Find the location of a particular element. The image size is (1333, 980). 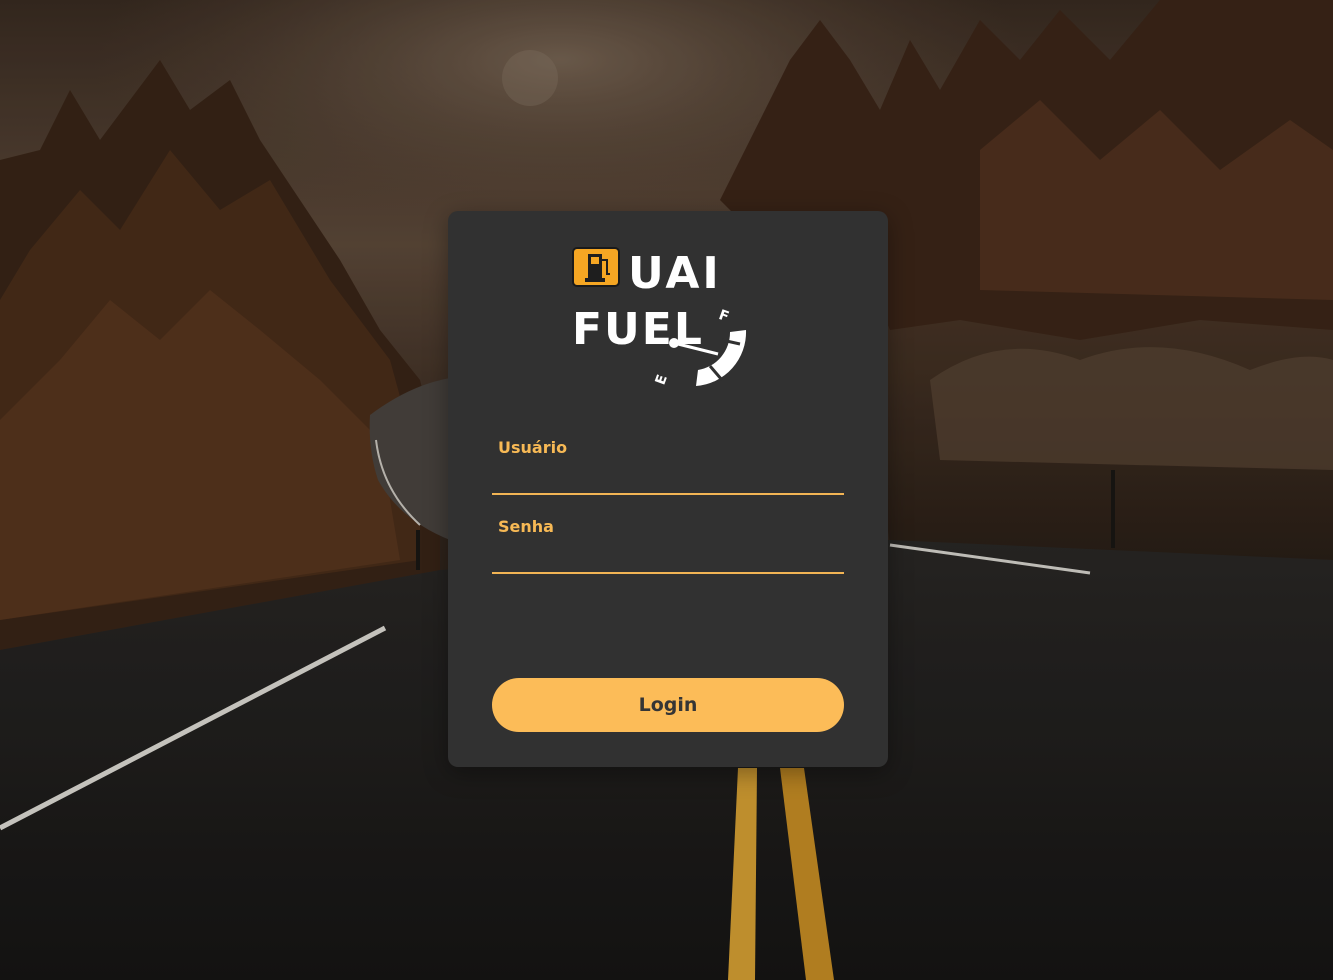

fuel-pump-icon is located at coordinates (596, 267).